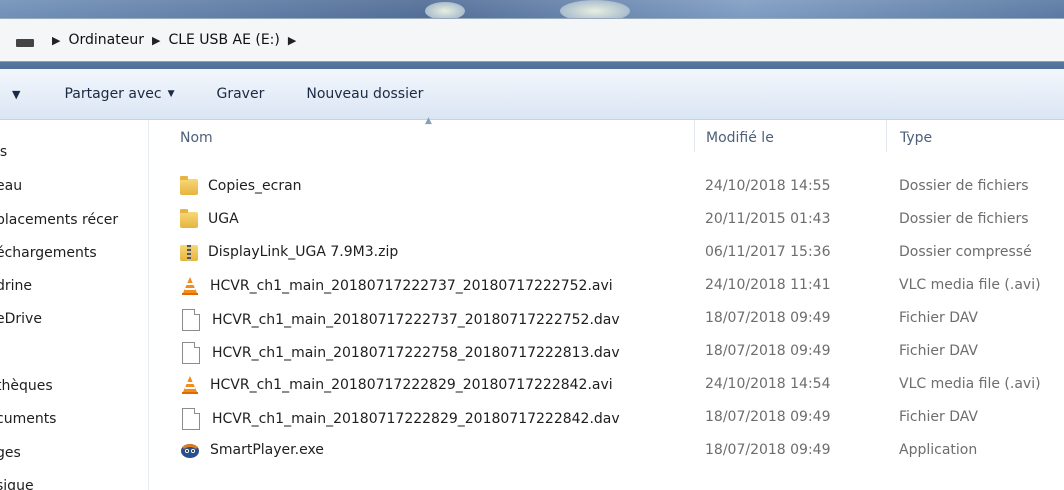 The image size is (1064, 490). Describe the element at coordinates (189, 253) in the screenshot. I see `zip-icon` at that location.